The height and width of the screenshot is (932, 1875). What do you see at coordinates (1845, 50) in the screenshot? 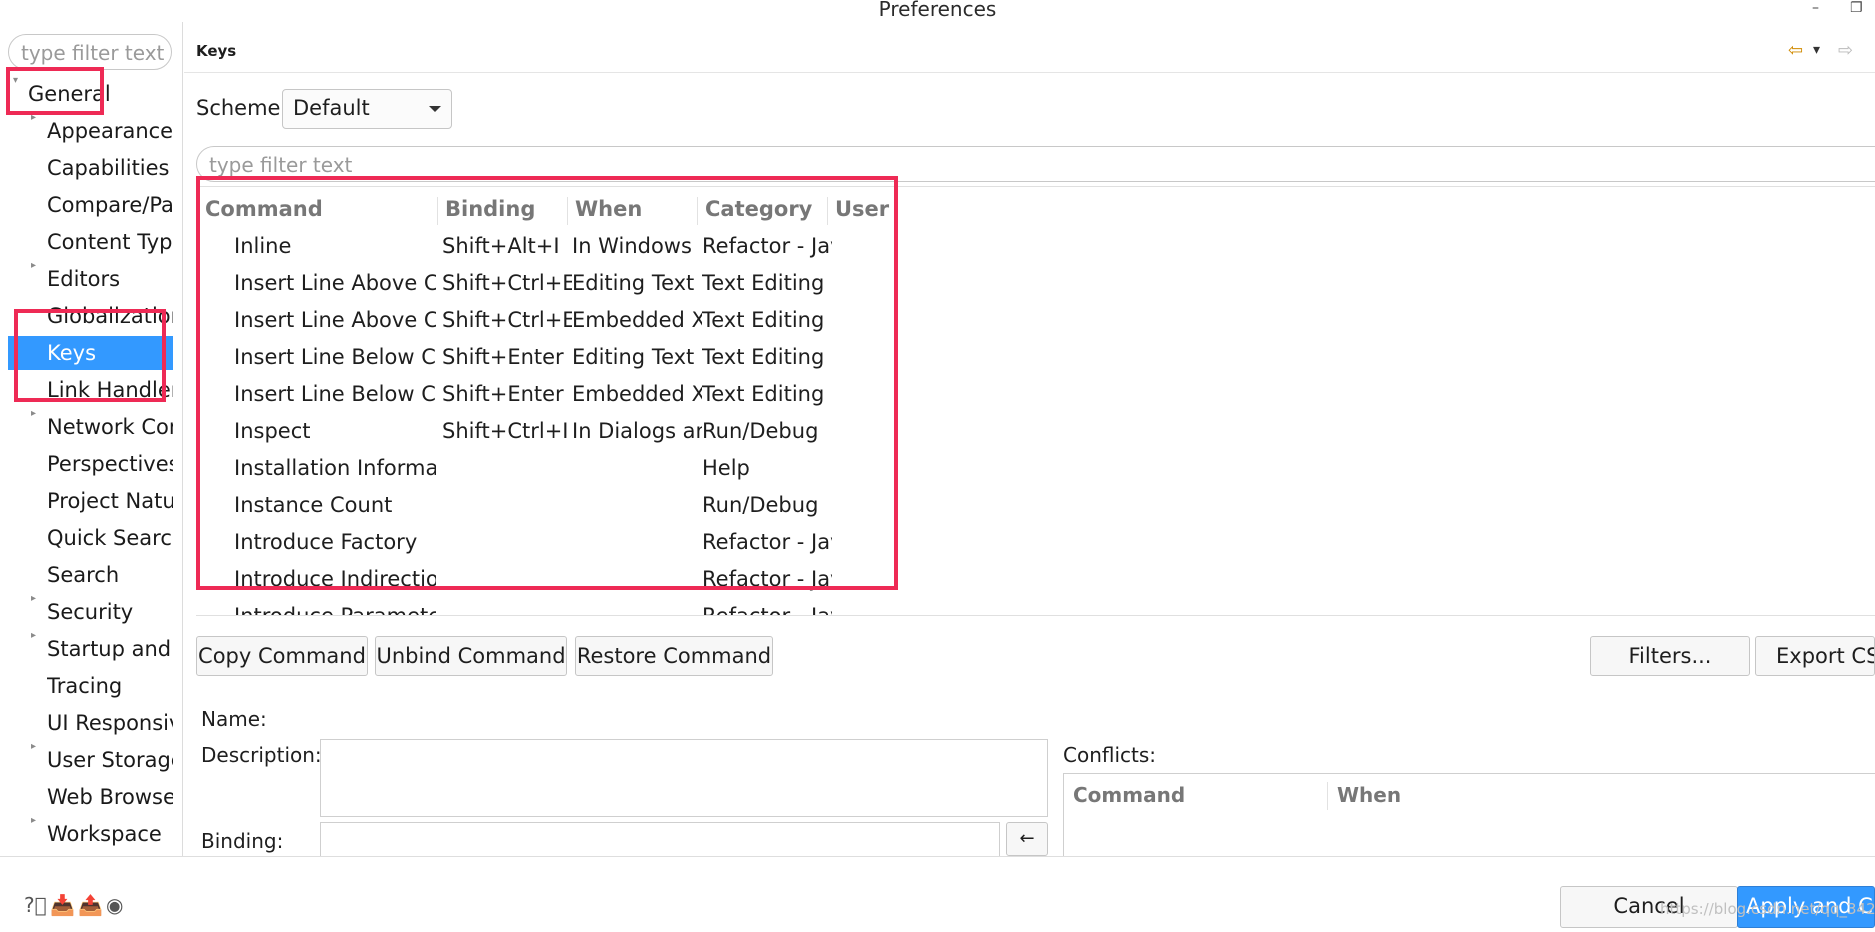
I see `forward-arrow-icon: ⇨` at bounding box center [1845, 50].